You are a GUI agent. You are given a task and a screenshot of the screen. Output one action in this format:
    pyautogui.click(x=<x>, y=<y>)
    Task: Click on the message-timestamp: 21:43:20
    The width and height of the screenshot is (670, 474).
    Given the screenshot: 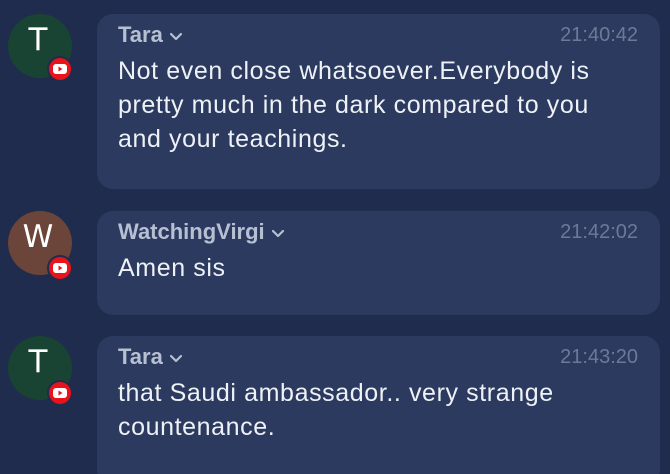 What is the action you would take?
    pyautogui.click(x=599, y=357)
    